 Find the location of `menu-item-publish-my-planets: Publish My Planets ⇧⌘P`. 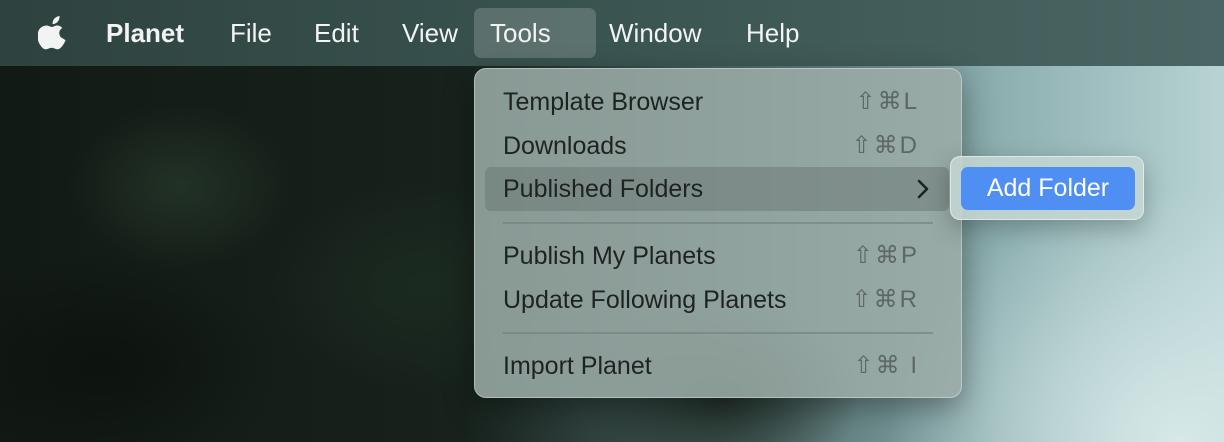

menu-item-publish-my-planets: Publish My Planets ⇧⌘P is located at coordinates (717, 256).